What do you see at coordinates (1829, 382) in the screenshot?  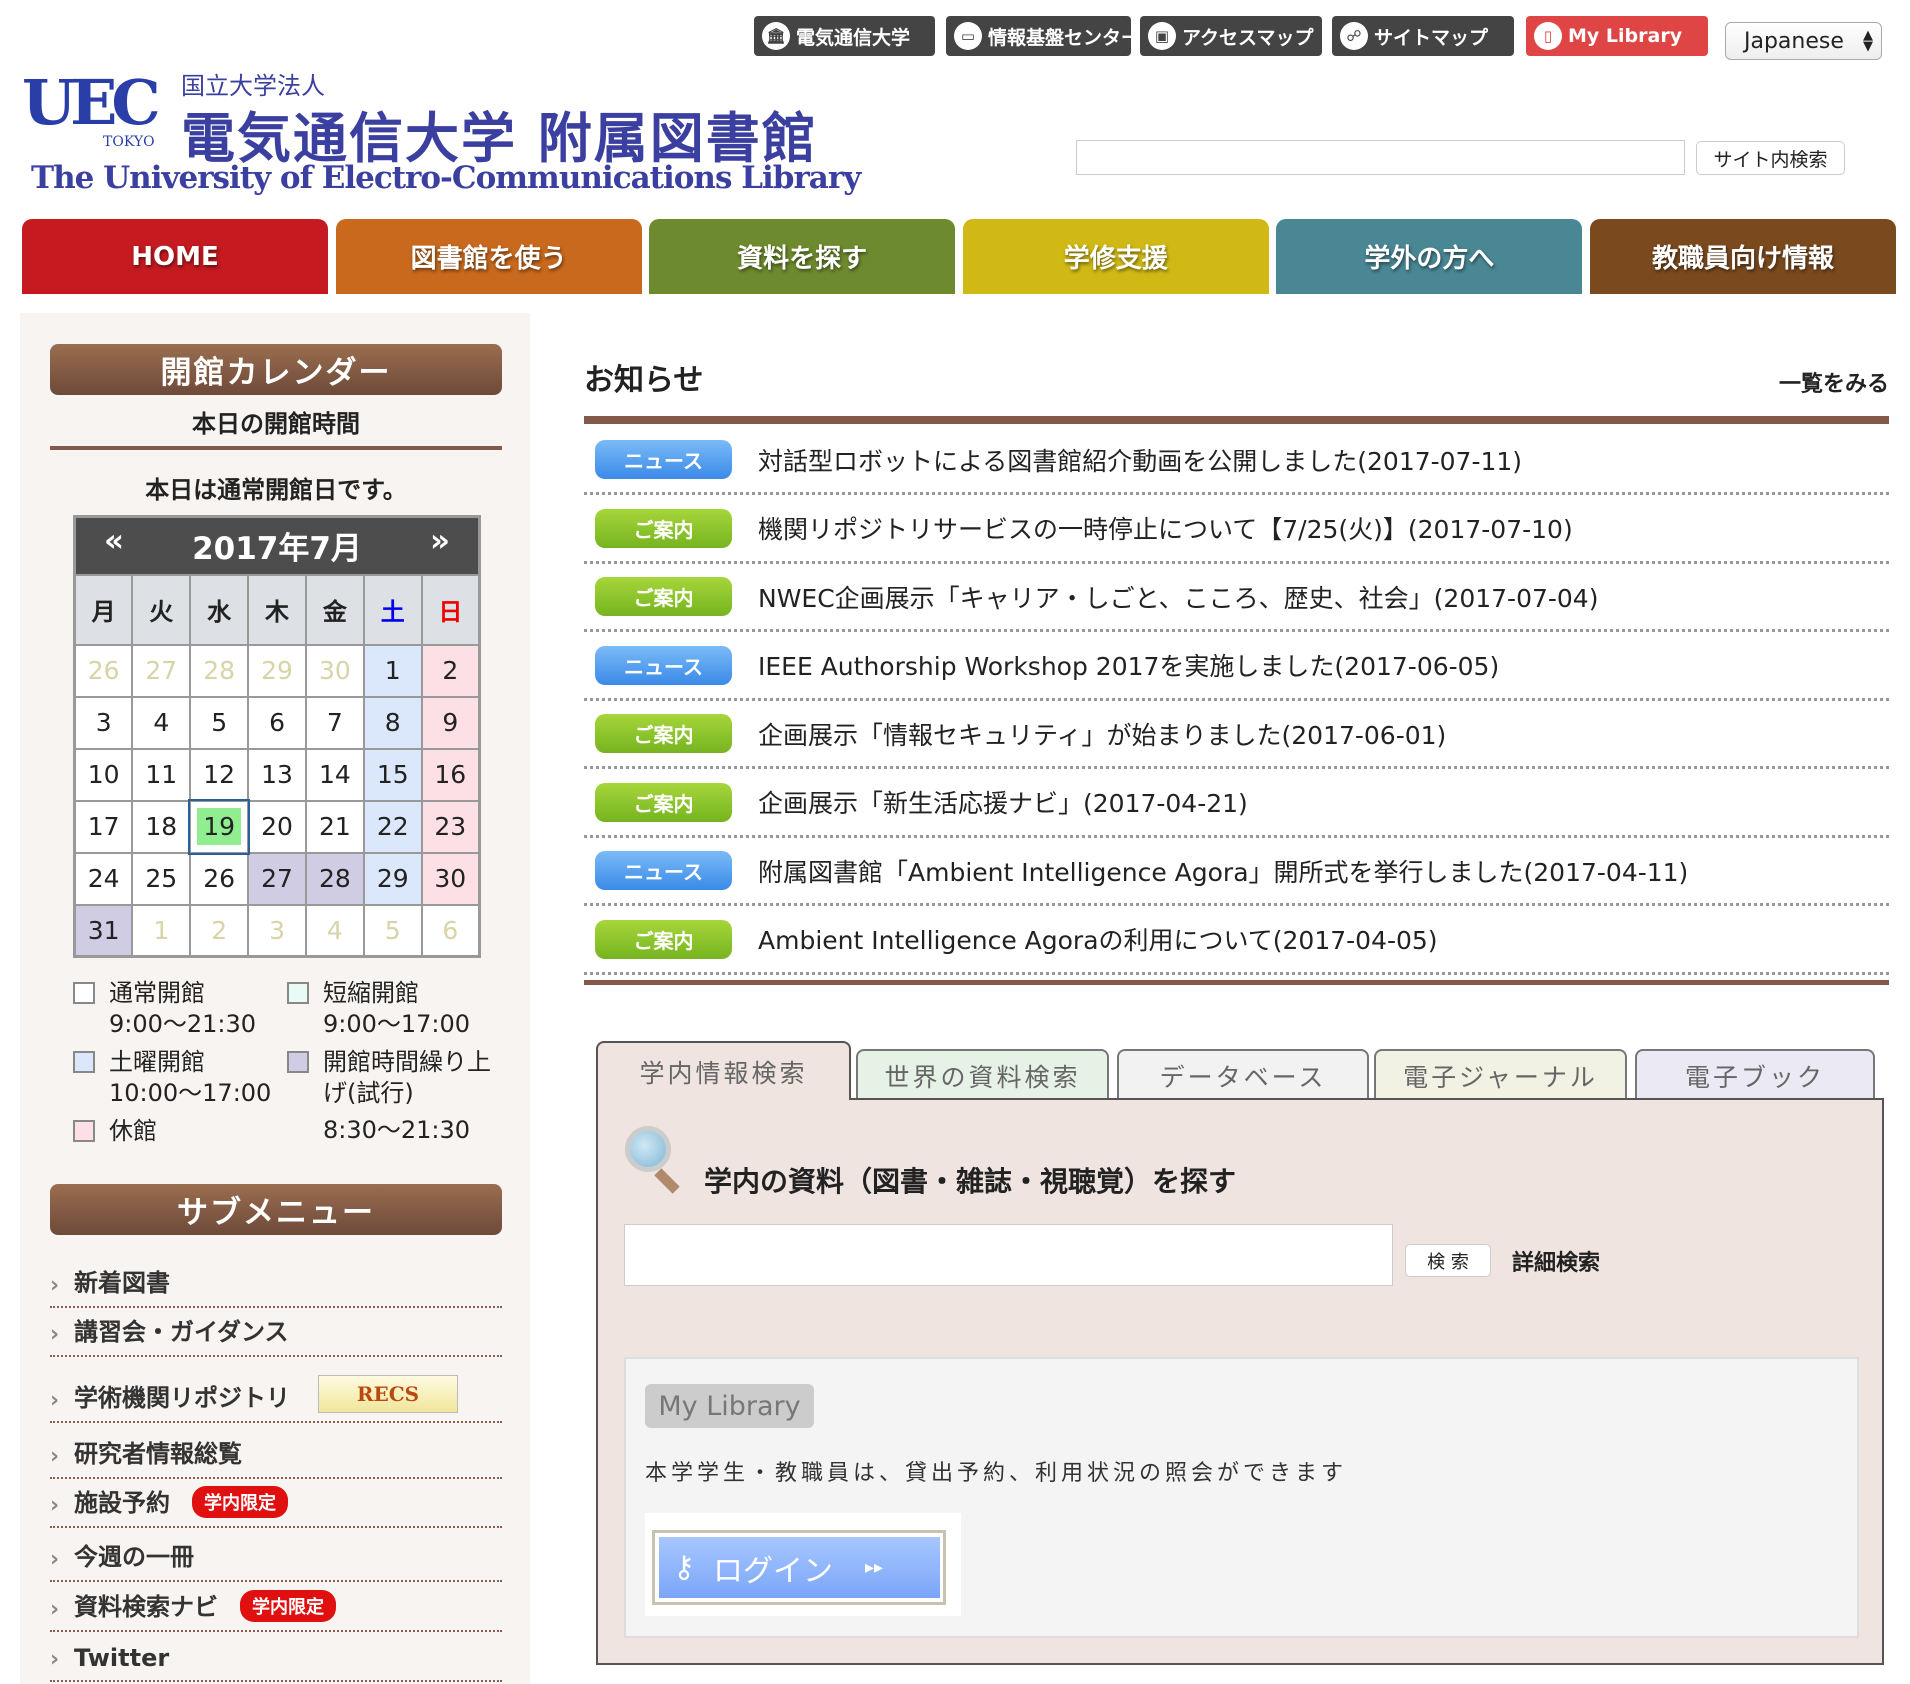 I see `news-more-link: 一覧をみる` at bounding box center [1829, 382].